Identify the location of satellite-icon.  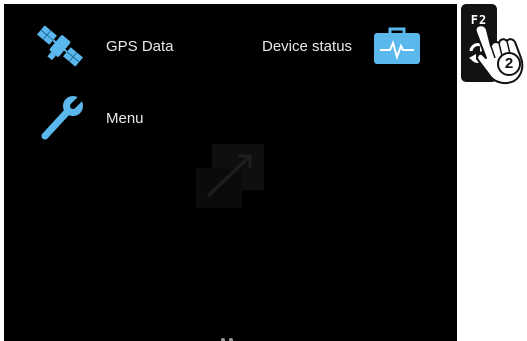
(60, 46).